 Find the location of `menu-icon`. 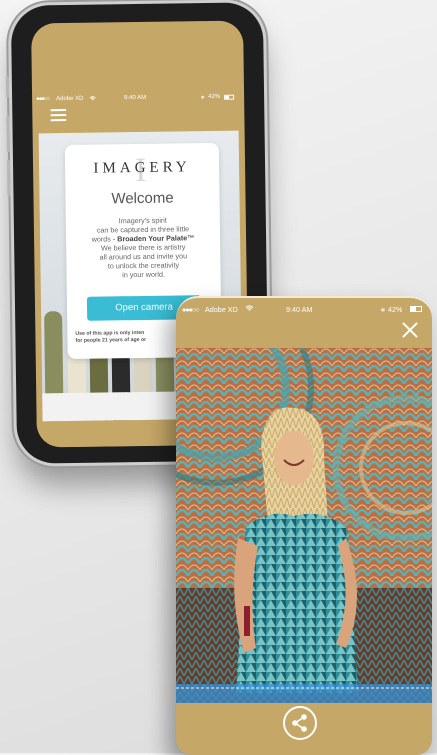

menu-icon is located at coordinates (58, 115).